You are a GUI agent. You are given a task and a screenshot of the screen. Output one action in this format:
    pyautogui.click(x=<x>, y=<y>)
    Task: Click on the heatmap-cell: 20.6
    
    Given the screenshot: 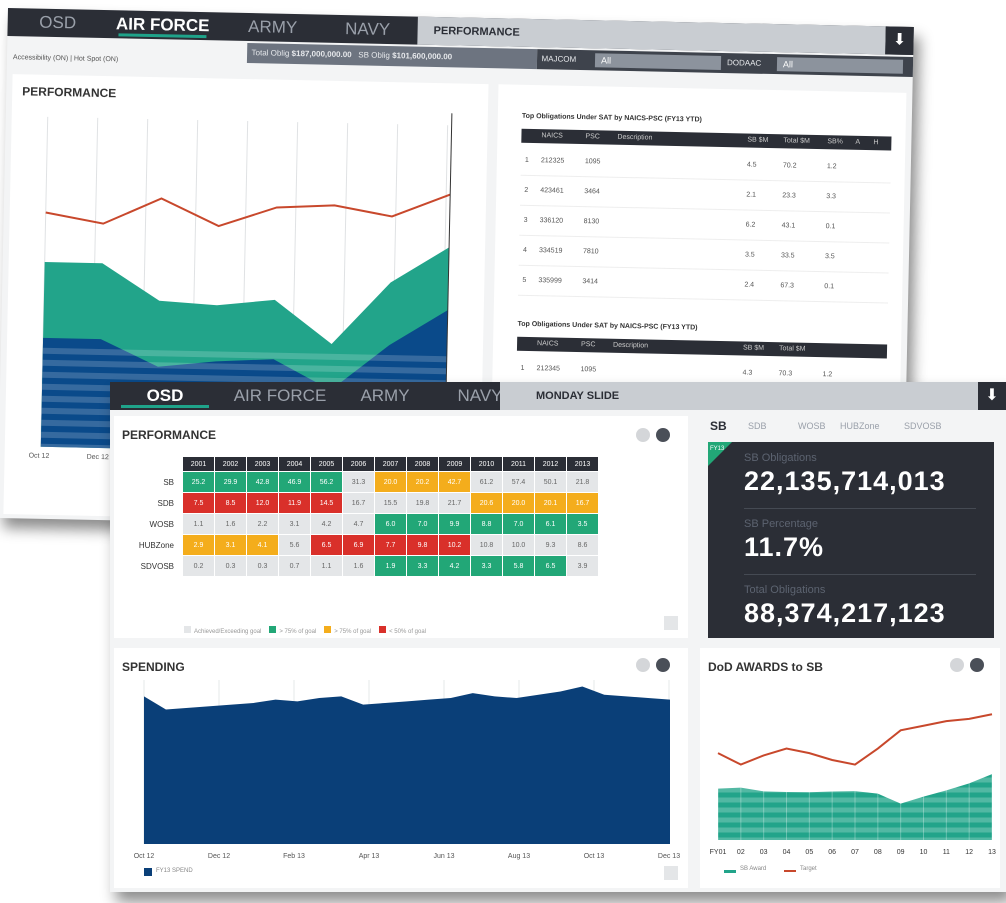 What is the action you would take?
    pyautogui.click(x=486, y=503)
    